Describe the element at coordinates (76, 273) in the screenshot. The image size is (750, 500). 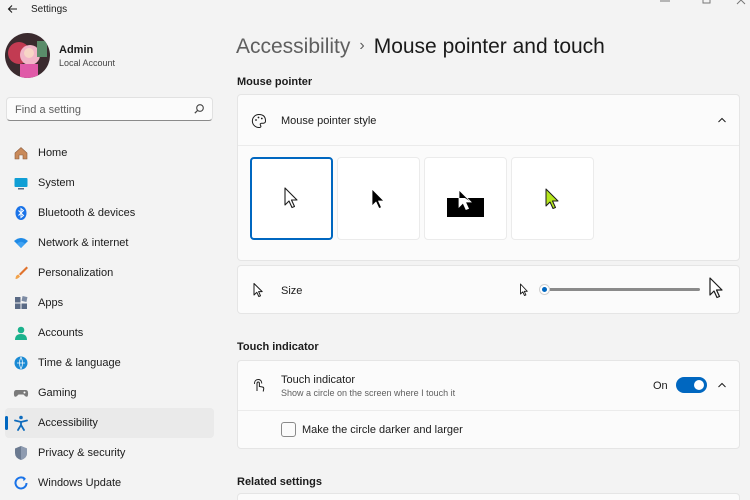
I see `sidebar-item-label: Personalization` at that location.